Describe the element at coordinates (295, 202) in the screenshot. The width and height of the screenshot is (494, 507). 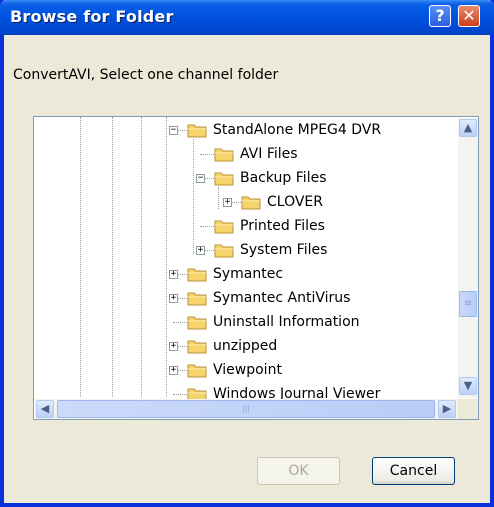
I see `tree-item-label: CLOVER` at that location.